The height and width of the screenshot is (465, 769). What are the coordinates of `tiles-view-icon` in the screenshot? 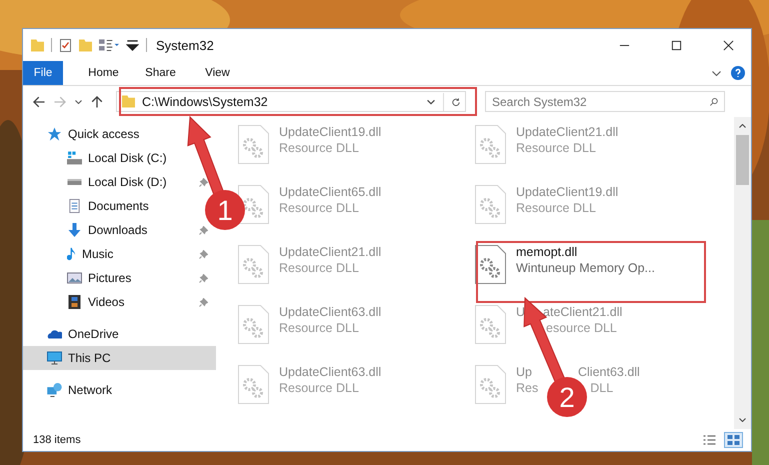 It's located at (733, 440).